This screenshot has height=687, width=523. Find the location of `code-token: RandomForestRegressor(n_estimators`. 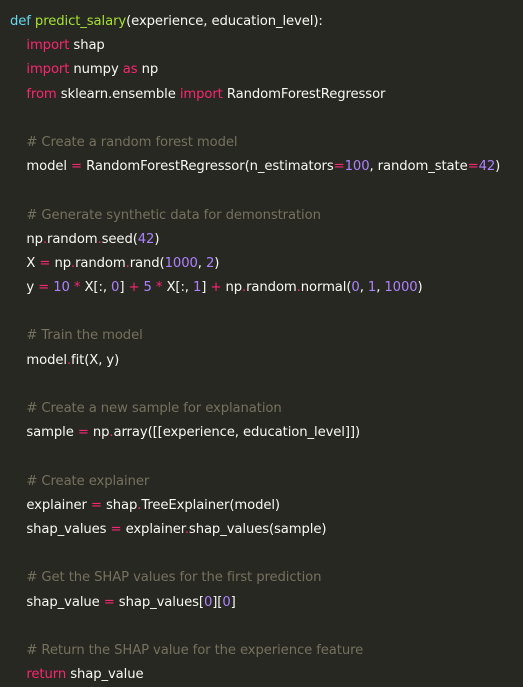

code-token: RandomForestRegressor(n_estimators is located at coordinates (207, 167).